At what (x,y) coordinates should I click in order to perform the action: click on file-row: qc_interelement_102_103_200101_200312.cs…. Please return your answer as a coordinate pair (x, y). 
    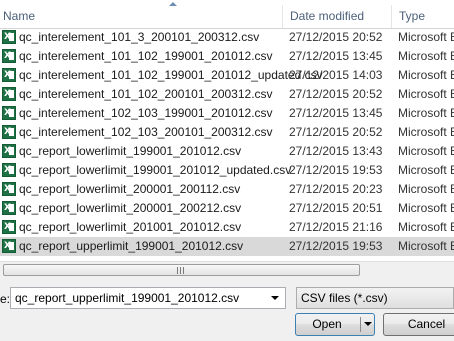
    Looking at the image, I should click on (227, 132).